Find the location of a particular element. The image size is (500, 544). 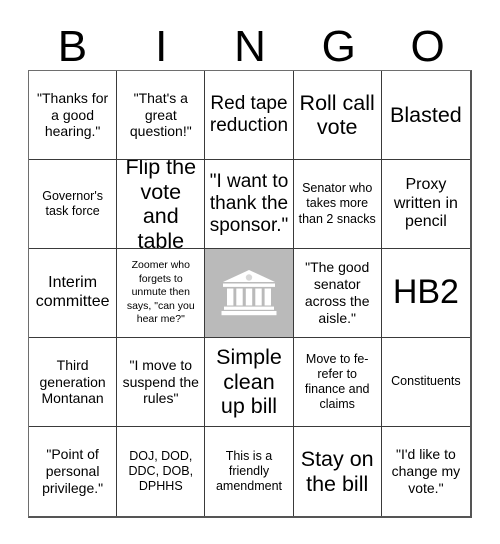

bingo-cell-r2c4: Senator who takes more than 2 snacks is located at coordinates (337, 204).